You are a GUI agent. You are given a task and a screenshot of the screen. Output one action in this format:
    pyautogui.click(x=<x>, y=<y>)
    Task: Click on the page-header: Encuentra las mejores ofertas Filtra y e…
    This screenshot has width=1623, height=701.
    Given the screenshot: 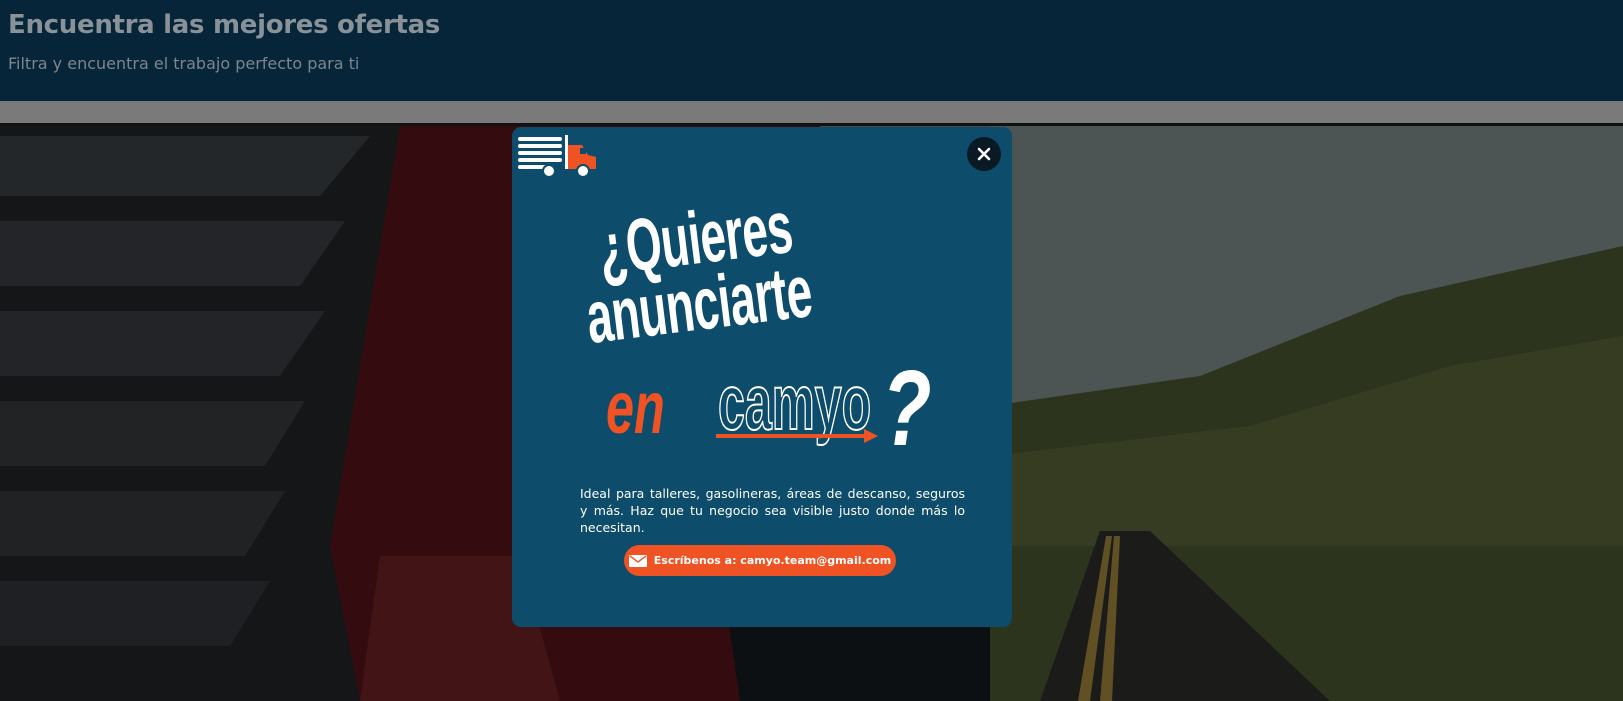 What is the action you would take?
    pyautogui.click(x=811, y=50)
    